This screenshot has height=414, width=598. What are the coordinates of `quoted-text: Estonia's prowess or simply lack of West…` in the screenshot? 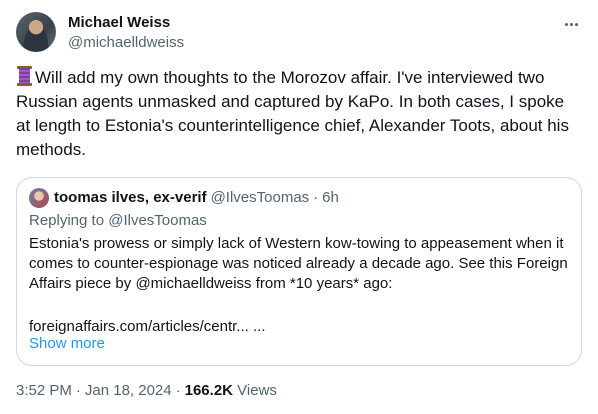 It's located at (298, 263).